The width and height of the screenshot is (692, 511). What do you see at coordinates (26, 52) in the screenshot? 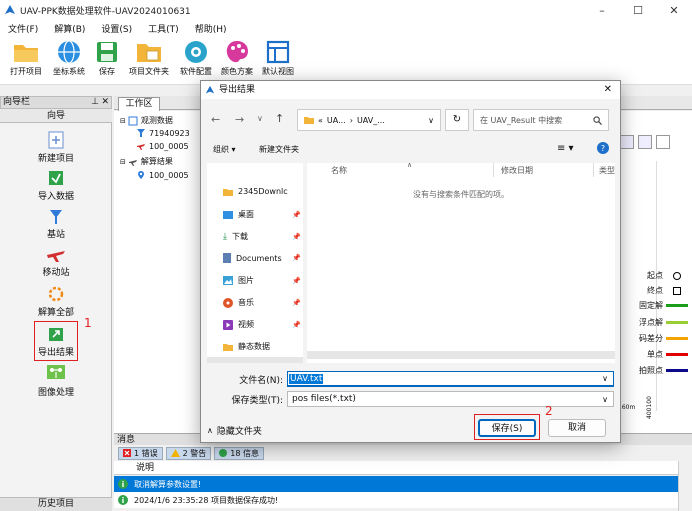
I see `folder-open-icon` at bounding box center [26, 52].